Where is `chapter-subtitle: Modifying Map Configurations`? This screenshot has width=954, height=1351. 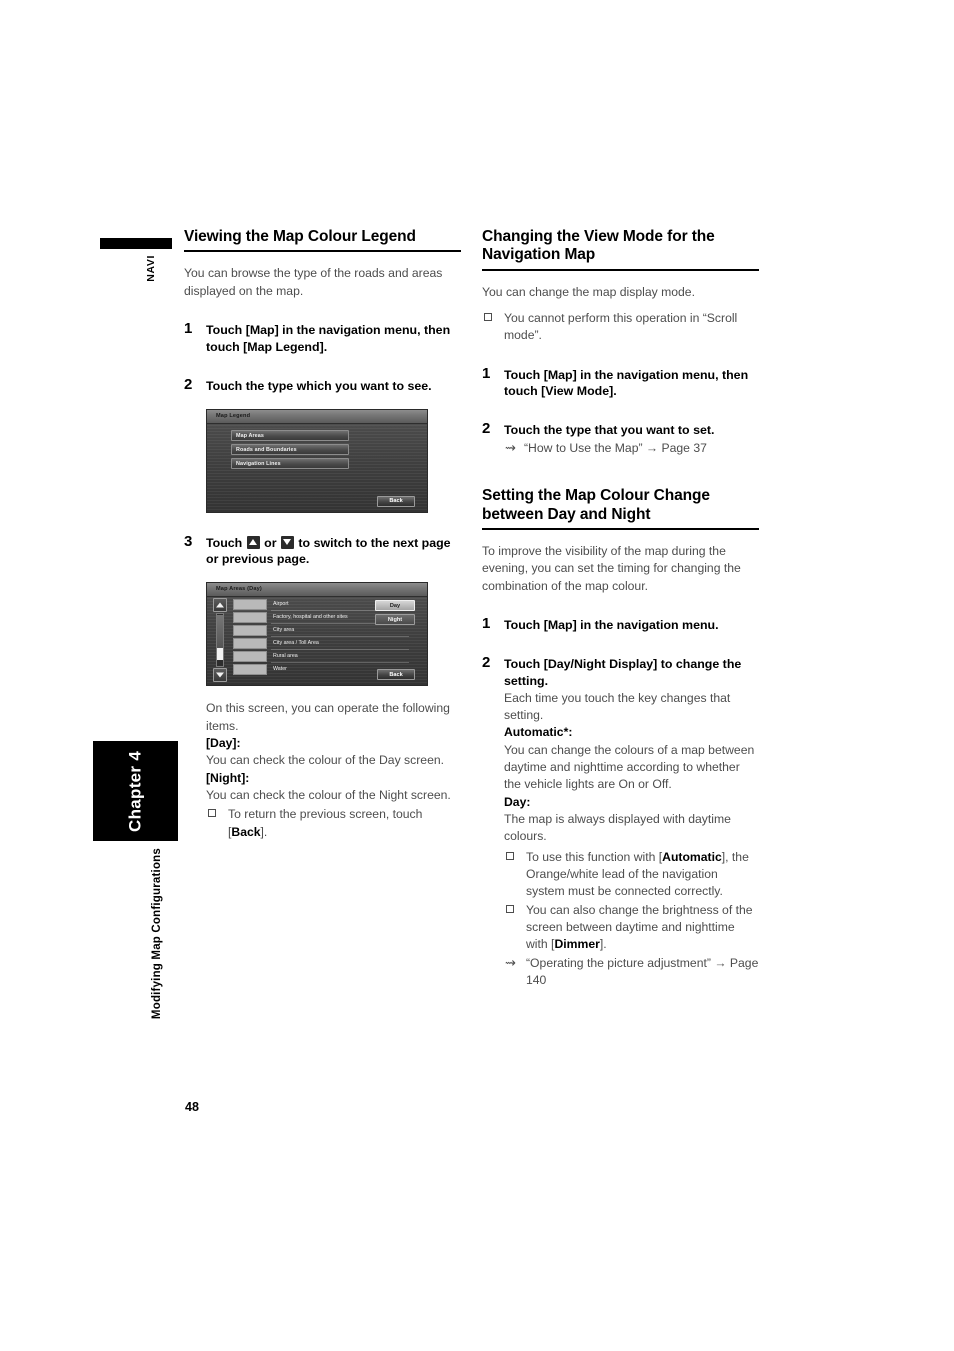 chapter-subtitle: Modifying Map Configurations is located at coordinates (157, 934).